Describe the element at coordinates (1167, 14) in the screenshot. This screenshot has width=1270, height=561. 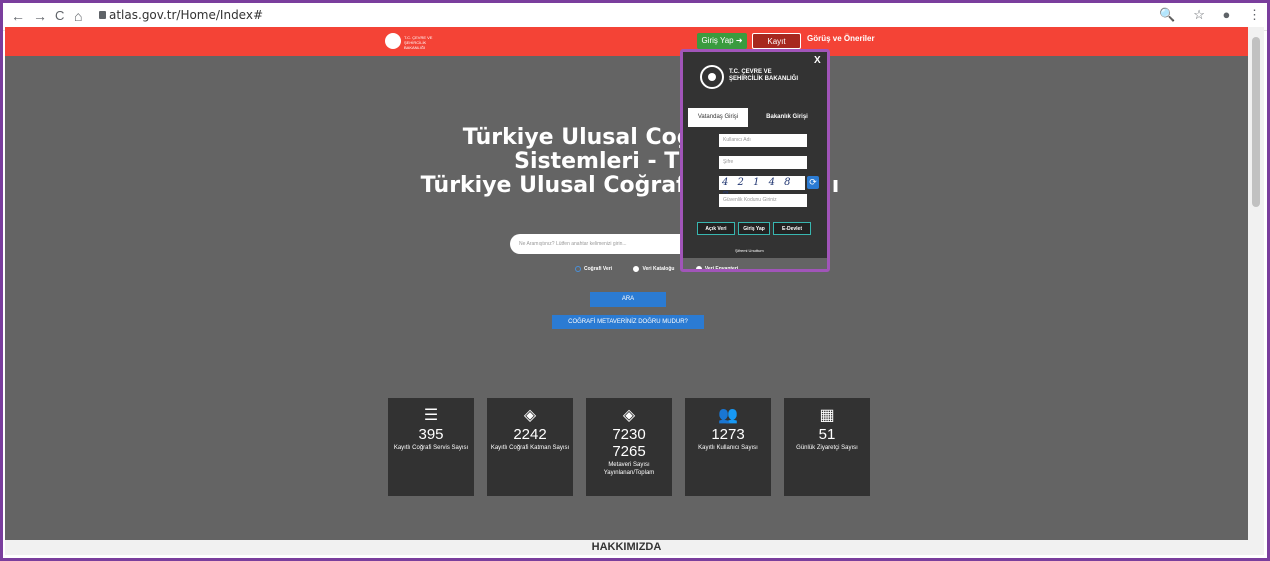
I see `zoom-icon: 🔍` at that location.